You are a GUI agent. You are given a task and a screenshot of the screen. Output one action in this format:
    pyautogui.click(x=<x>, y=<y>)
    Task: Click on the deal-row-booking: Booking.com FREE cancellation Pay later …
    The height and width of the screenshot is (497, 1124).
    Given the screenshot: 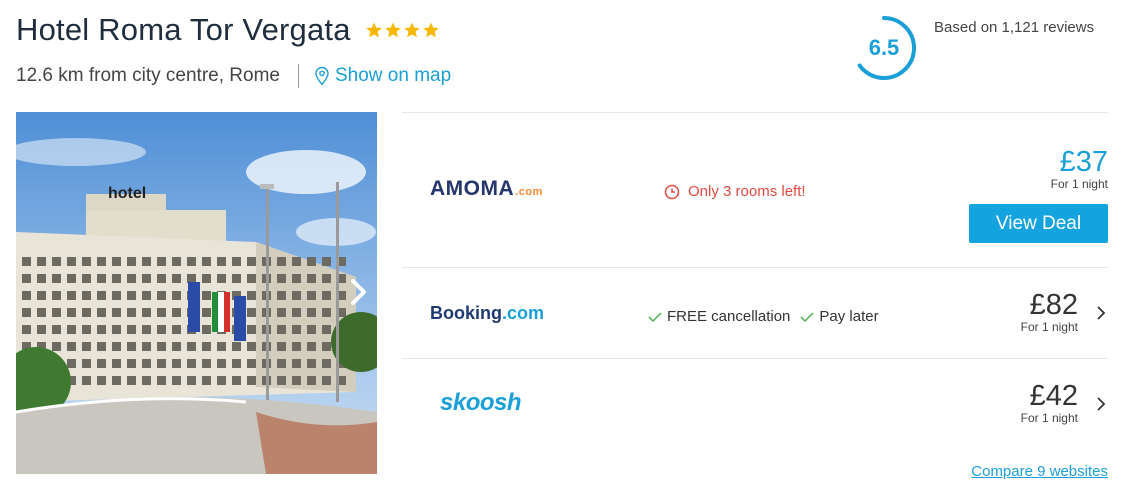 What is the action you would take?
    pyautogui.click(x=755, y=313)
    